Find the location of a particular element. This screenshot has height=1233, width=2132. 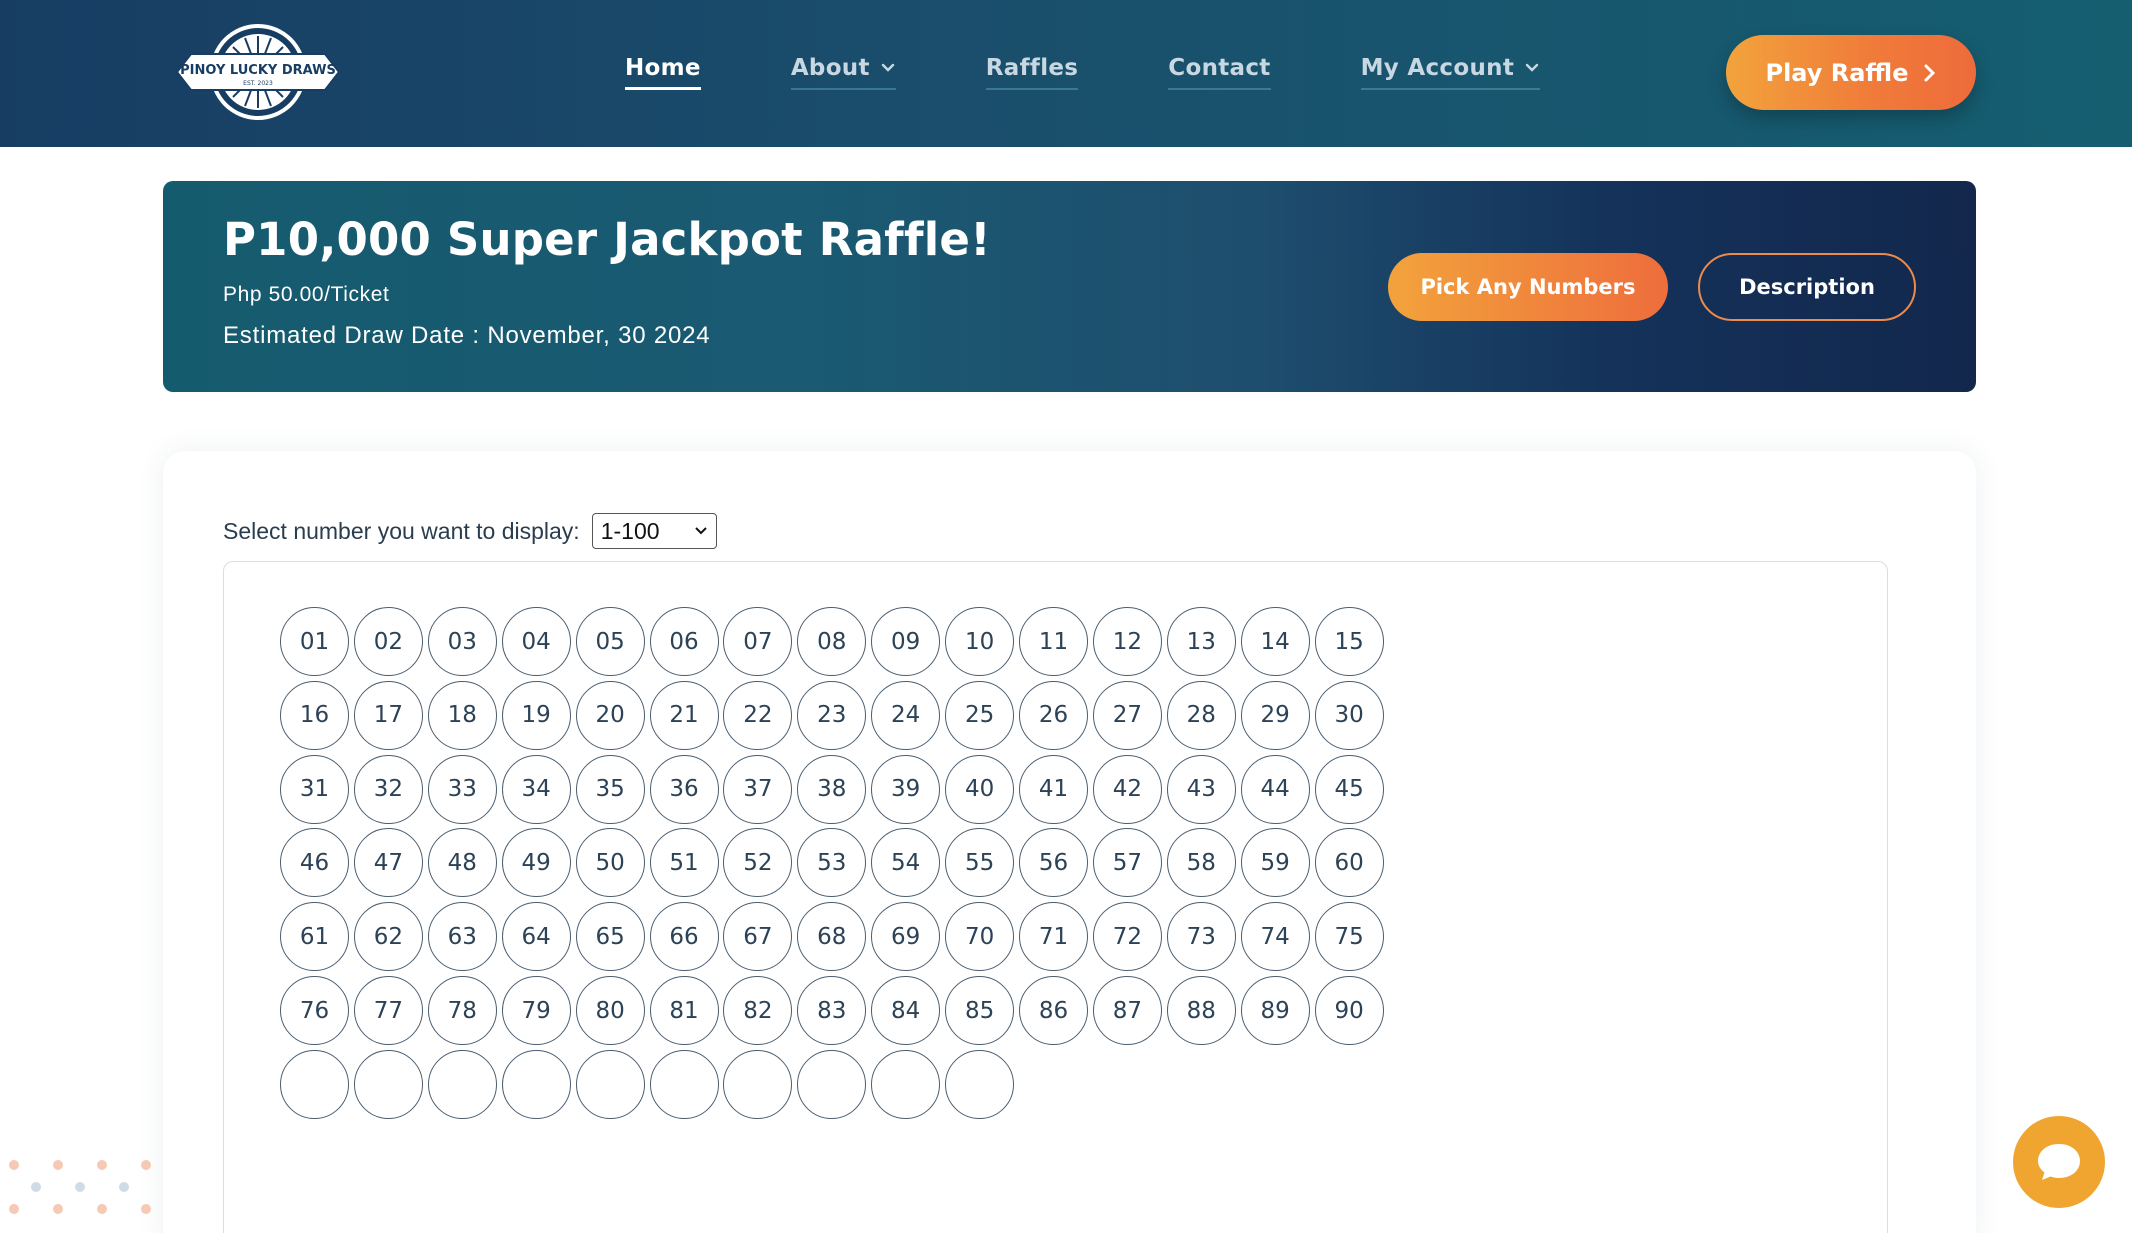

number-ball: 74 is located at coordinates (1275, 937).